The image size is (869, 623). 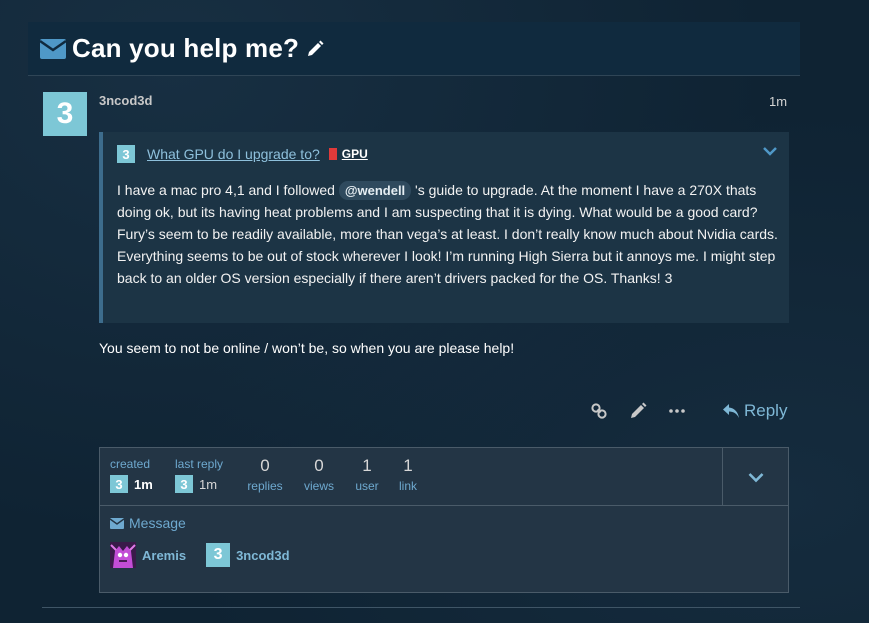 I want to click on reply-button: Reply, so click(x=754, y=411).